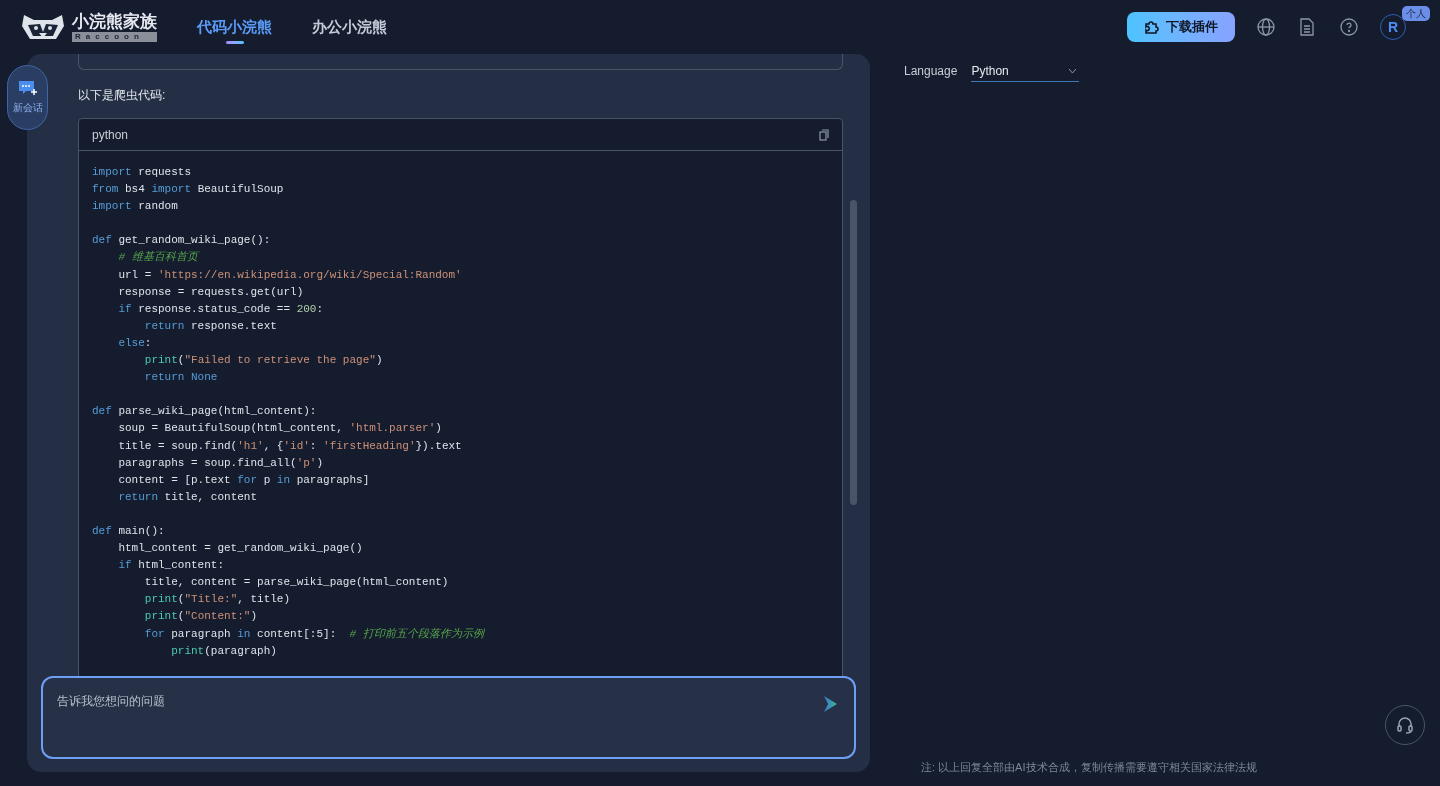  What do you see at coordinates (220, 309) in the screenshot?
I see `code-line: if response.status_code == 200:` at bounding box center [220, 309].